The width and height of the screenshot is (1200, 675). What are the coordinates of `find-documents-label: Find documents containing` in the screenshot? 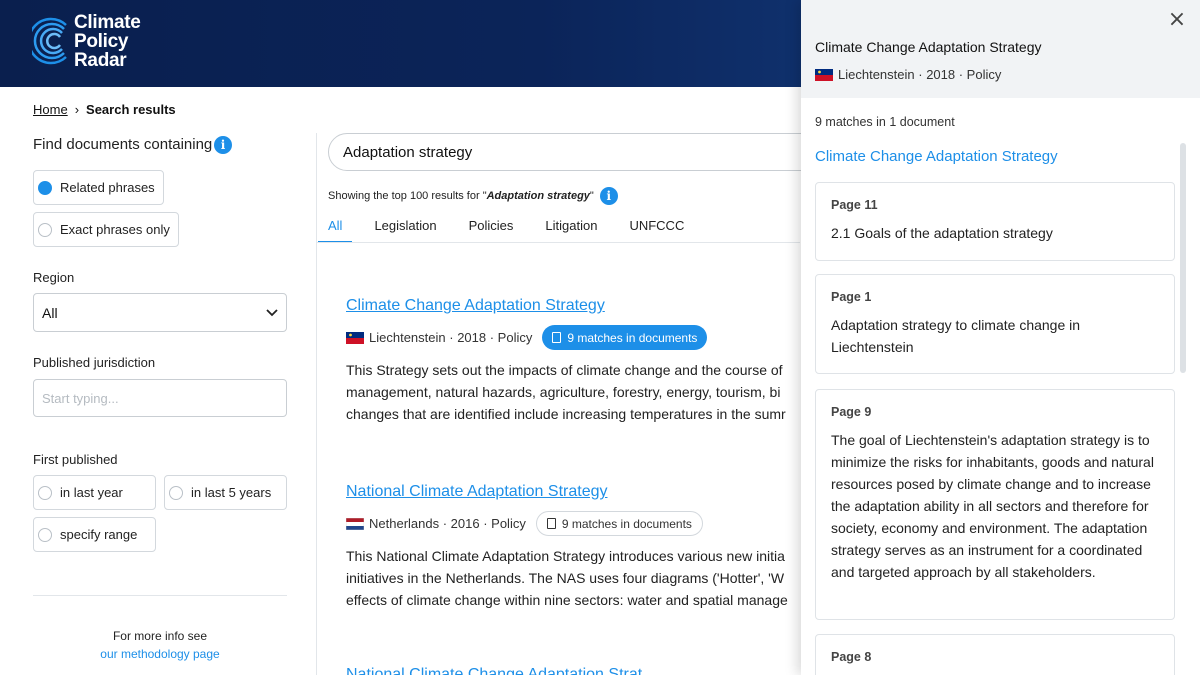 It's located at (123, 144).